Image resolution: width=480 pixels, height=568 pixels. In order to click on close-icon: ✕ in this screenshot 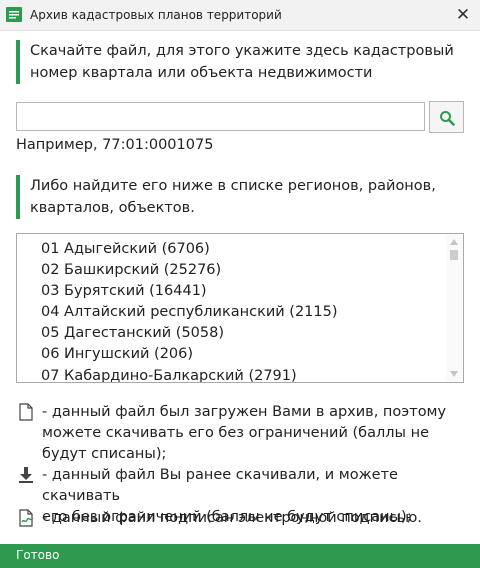, I will do `click(463, 15)`.